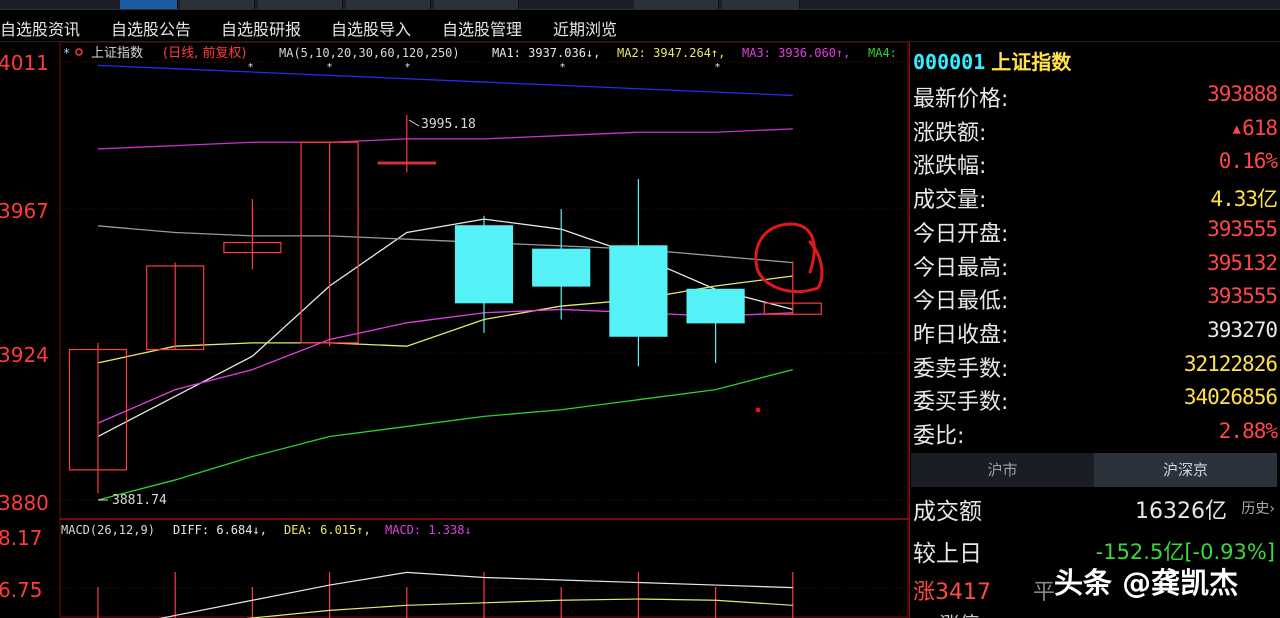  Describe the element at coordinates (961, 99) in the screenshot. I see `quote-label: 最新价格:` at that location.